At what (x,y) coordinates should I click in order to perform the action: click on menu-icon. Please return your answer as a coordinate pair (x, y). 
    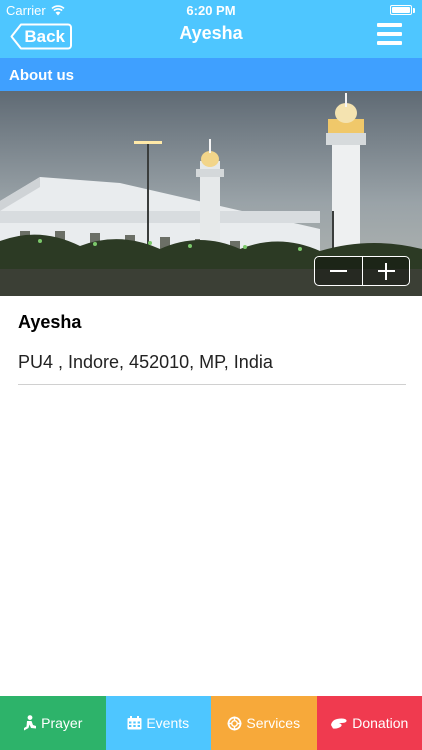
    Looking at the image, I should click on (389, 34).